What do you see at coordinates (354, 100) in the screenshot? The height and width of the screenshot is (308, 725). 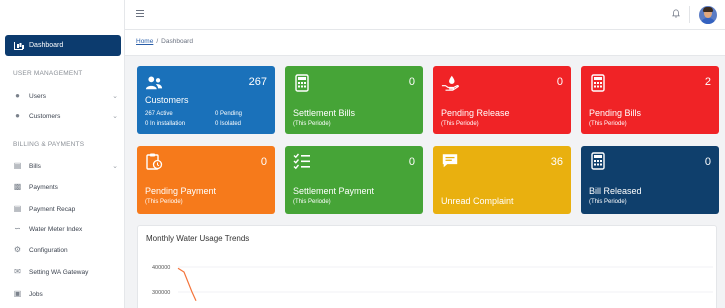 I see `card-settlement-bills: 0 Settlement Bills (This Periode)` at bounding box center [354, 100].